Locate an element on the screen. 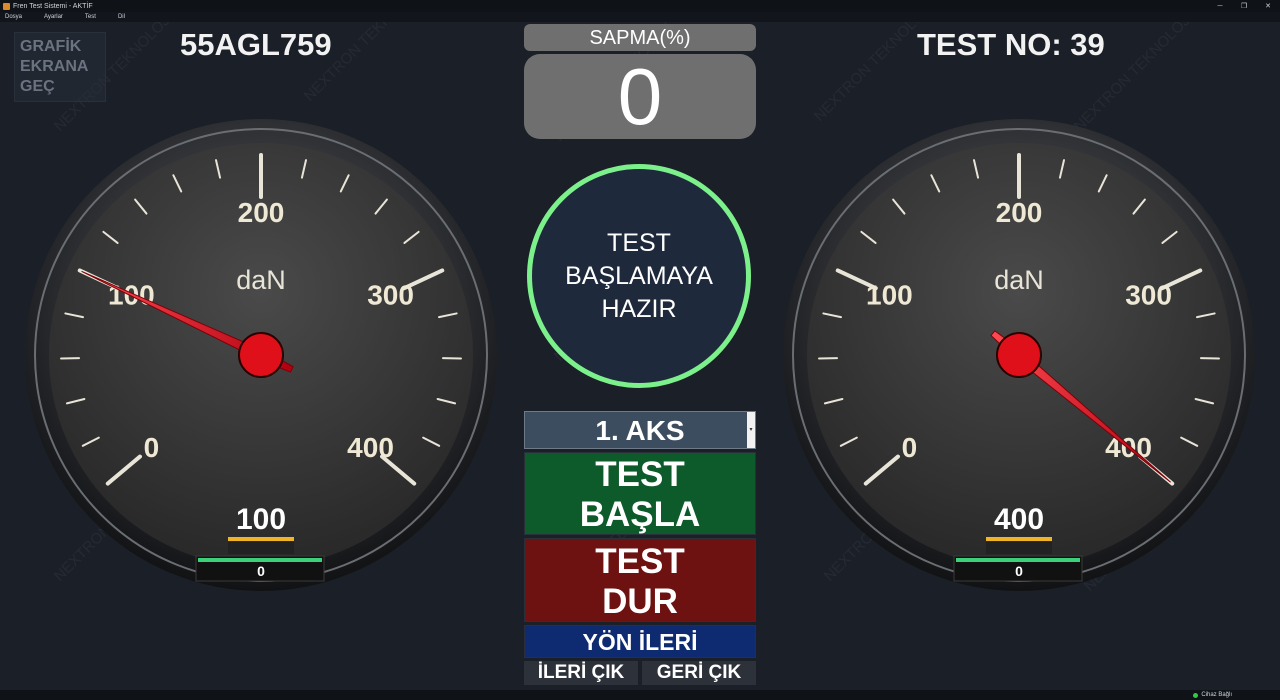 This screenshot has width=1280, height=700. title-bar: Fren Test Sistemi - AKTİF ─ ❐ ✕ is located at coordinates (640, 6).